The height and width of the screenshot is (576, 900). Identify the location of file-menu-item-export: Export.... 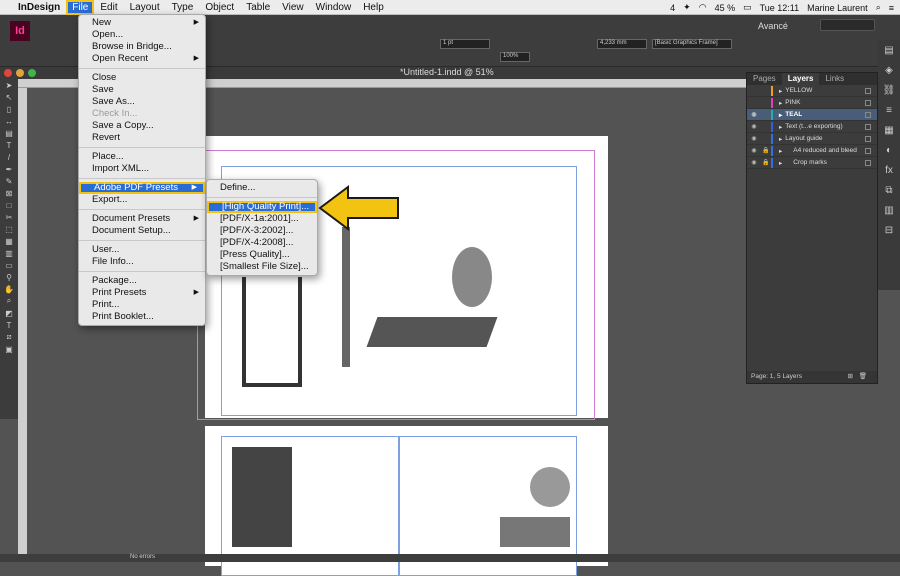
(142, 200).